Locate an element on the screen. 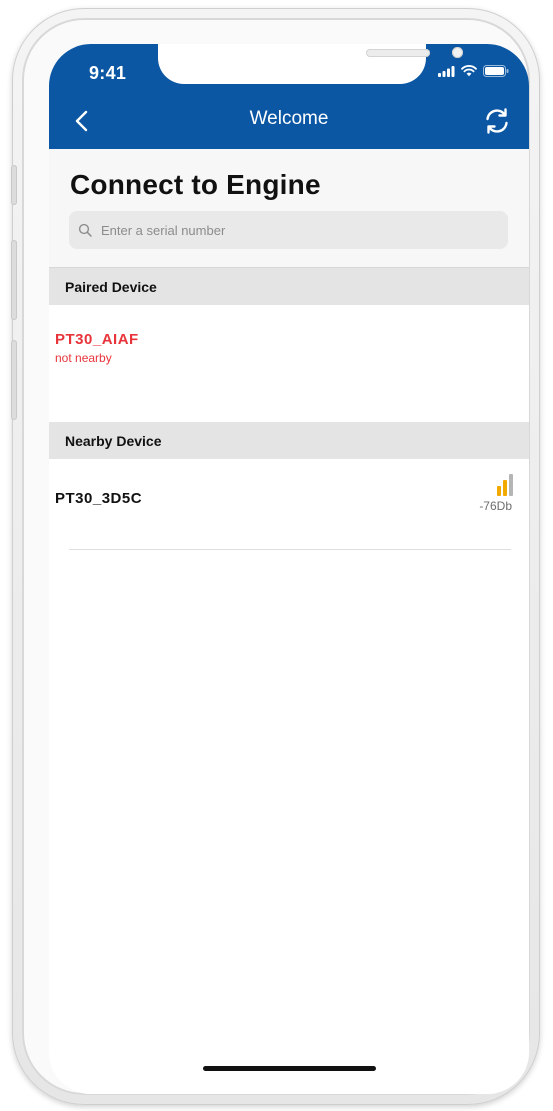 The width and height of the screenshot is (553, 1111). section-header-nearby: Nearby Device is located at coordinates (289, 440).